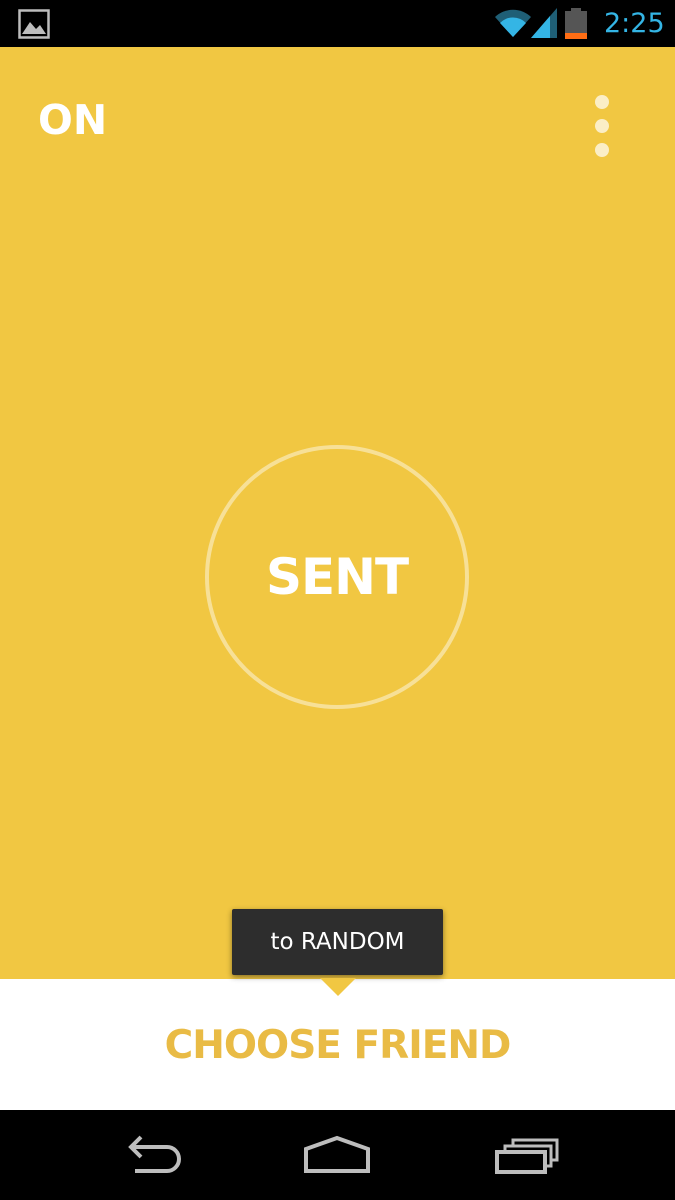 The image size is (675, 1200). What do you see at coordinates (338, 987) in the screenshot?
I see `tooltip-pointer` at bounding box center [338, 987].